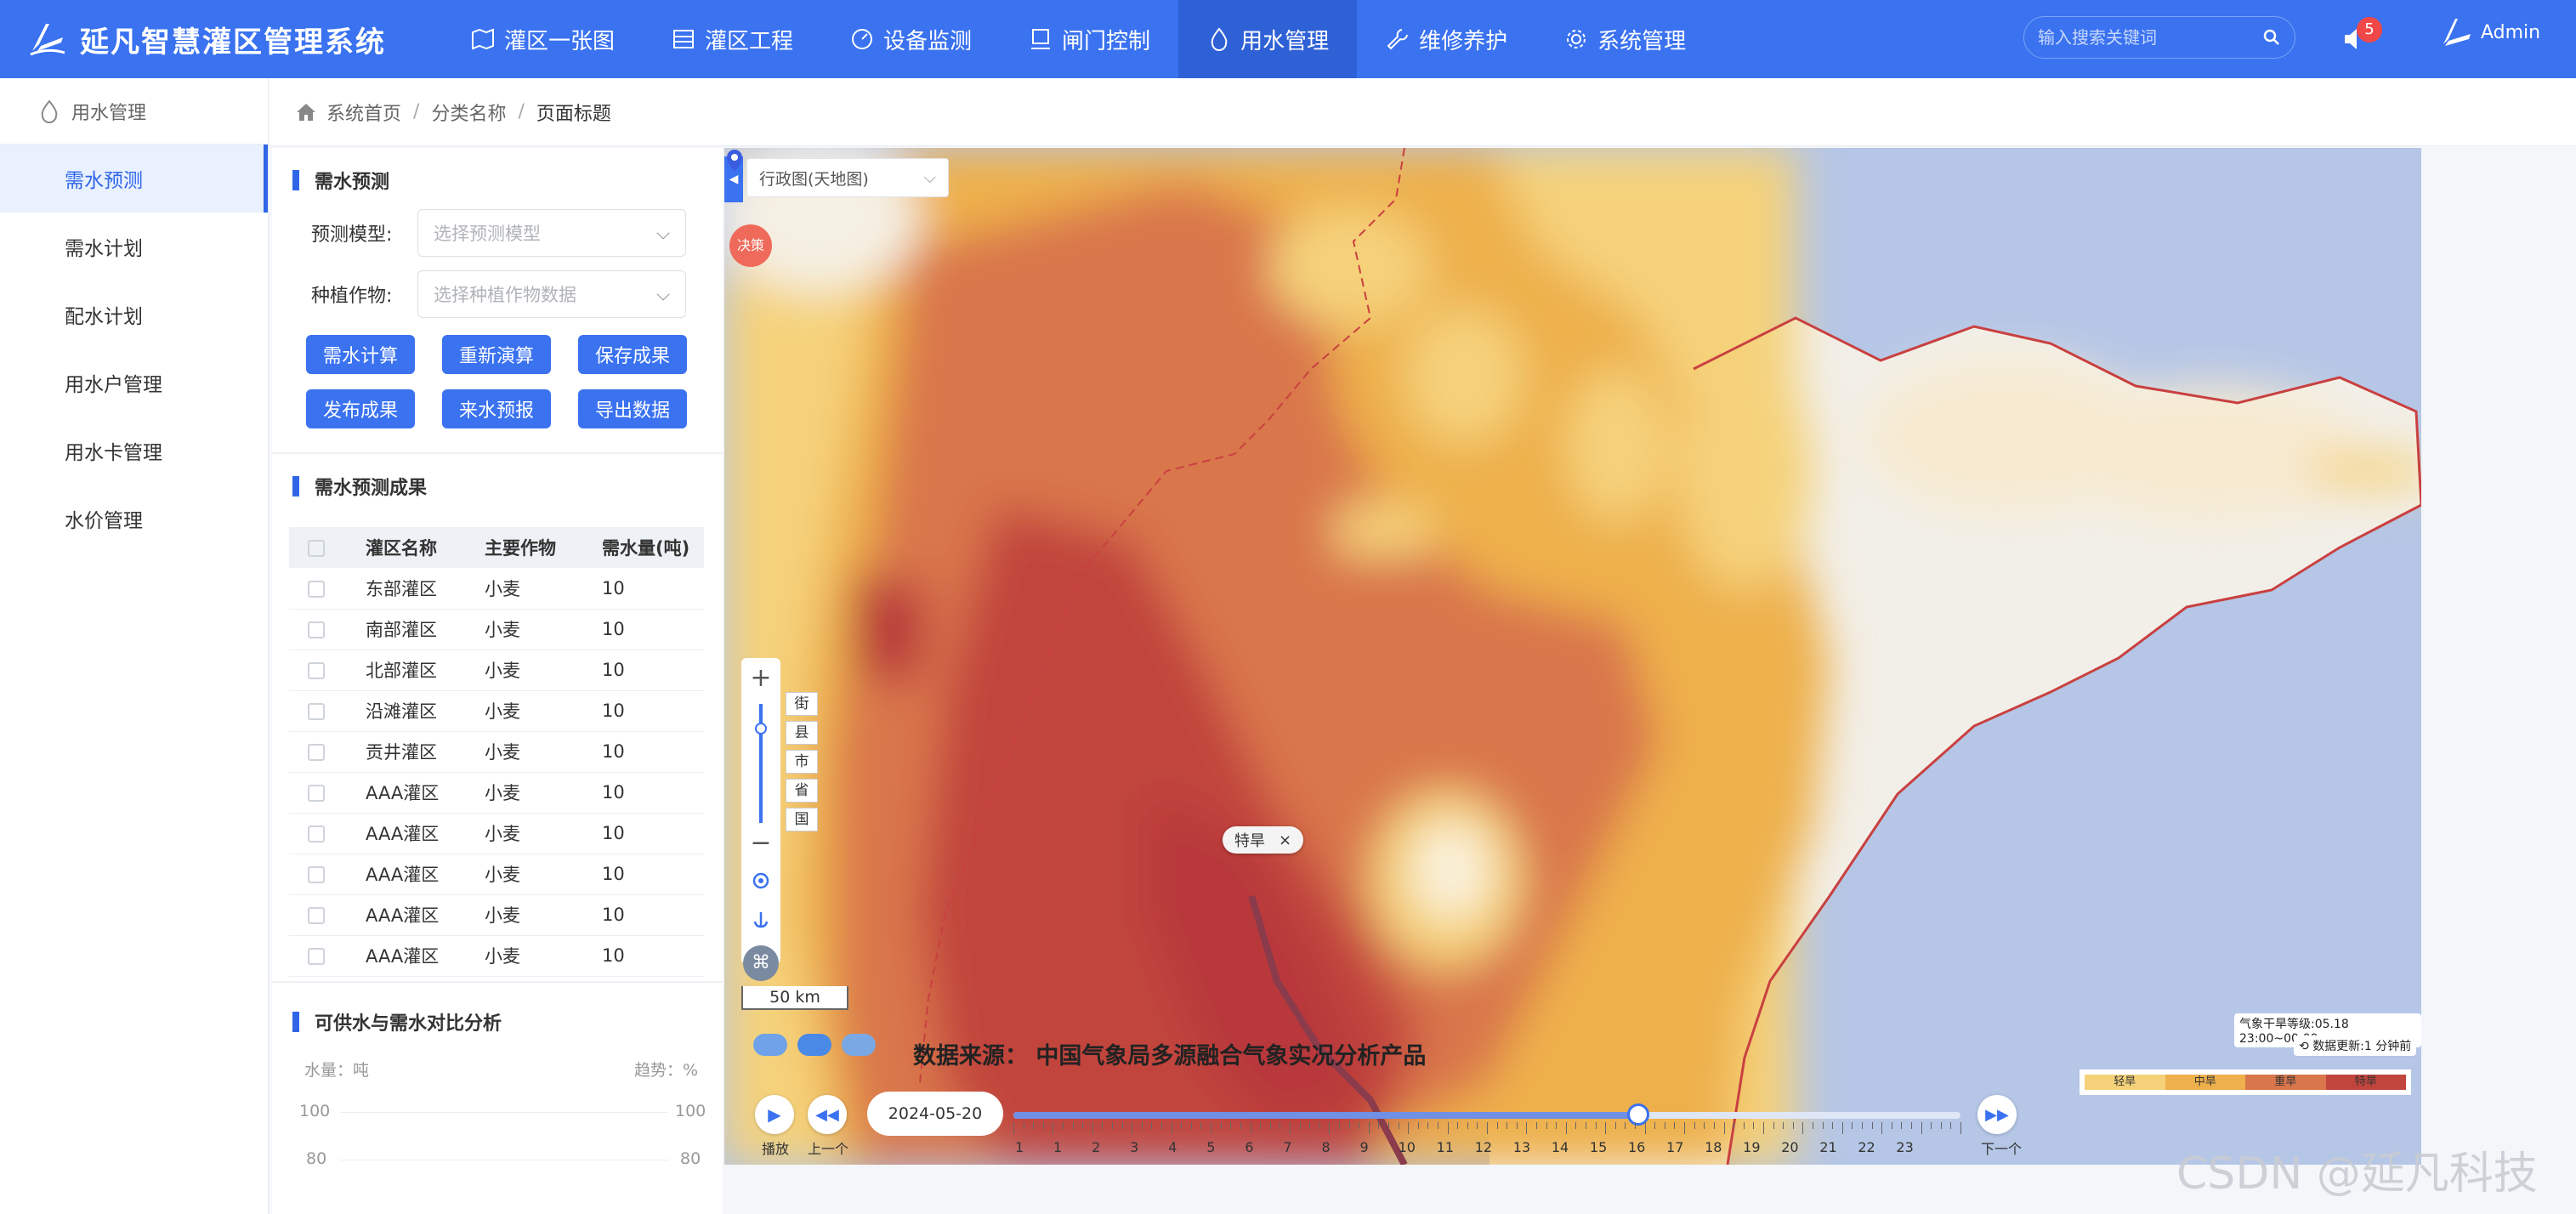 The height and width of the screenshot is (1214, 2576). I want to click on level-city: 市, so click(802, 762).